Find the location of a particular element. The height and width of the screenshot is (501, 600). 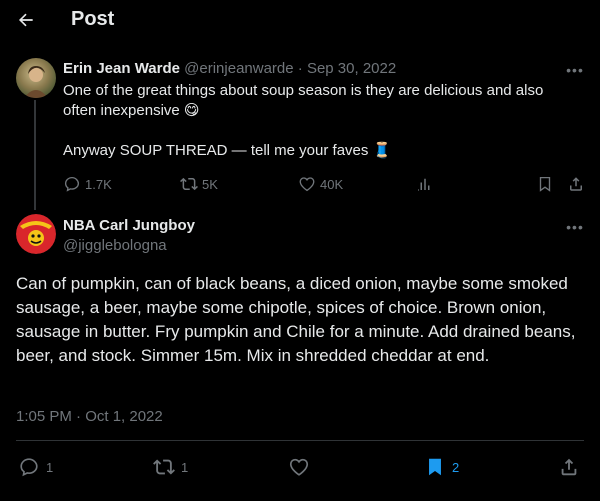

post-text-line2: Anyway SOUP THREAD — tell me your faves is located at coordinates (216, 150).